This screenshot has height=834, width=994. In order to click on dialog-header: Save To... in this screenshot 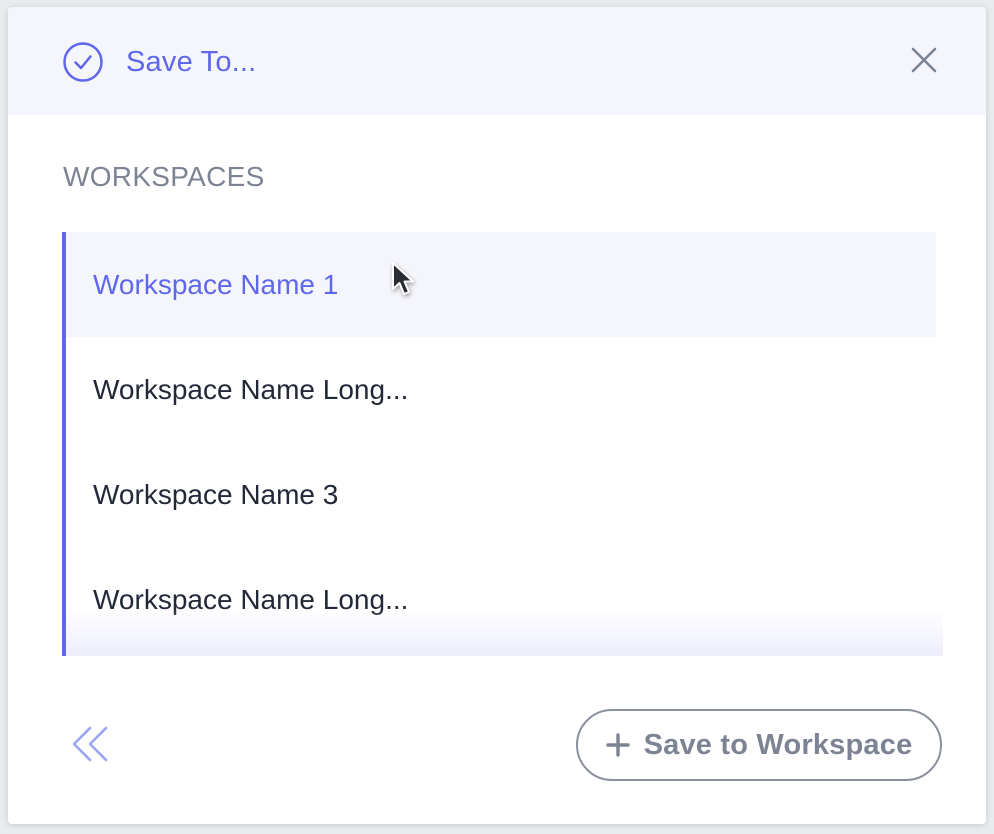, I will do `click(497, 61)`.